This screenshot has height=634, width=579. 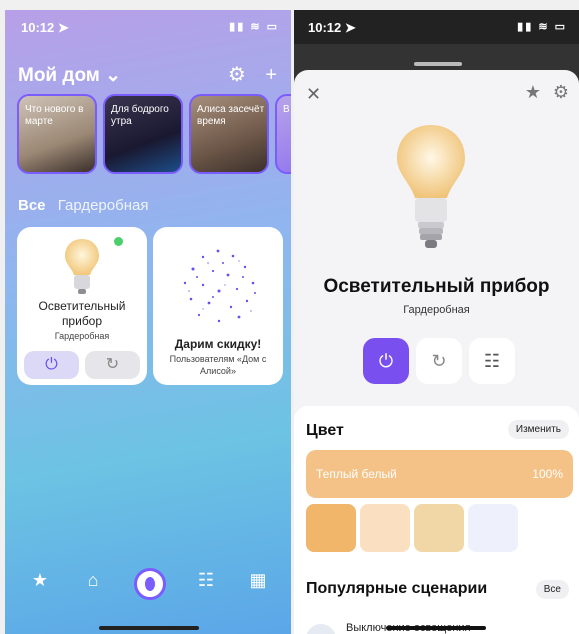 I want to click on scenarios-heading: Популярные сценарии, so click(x=397, y=588).